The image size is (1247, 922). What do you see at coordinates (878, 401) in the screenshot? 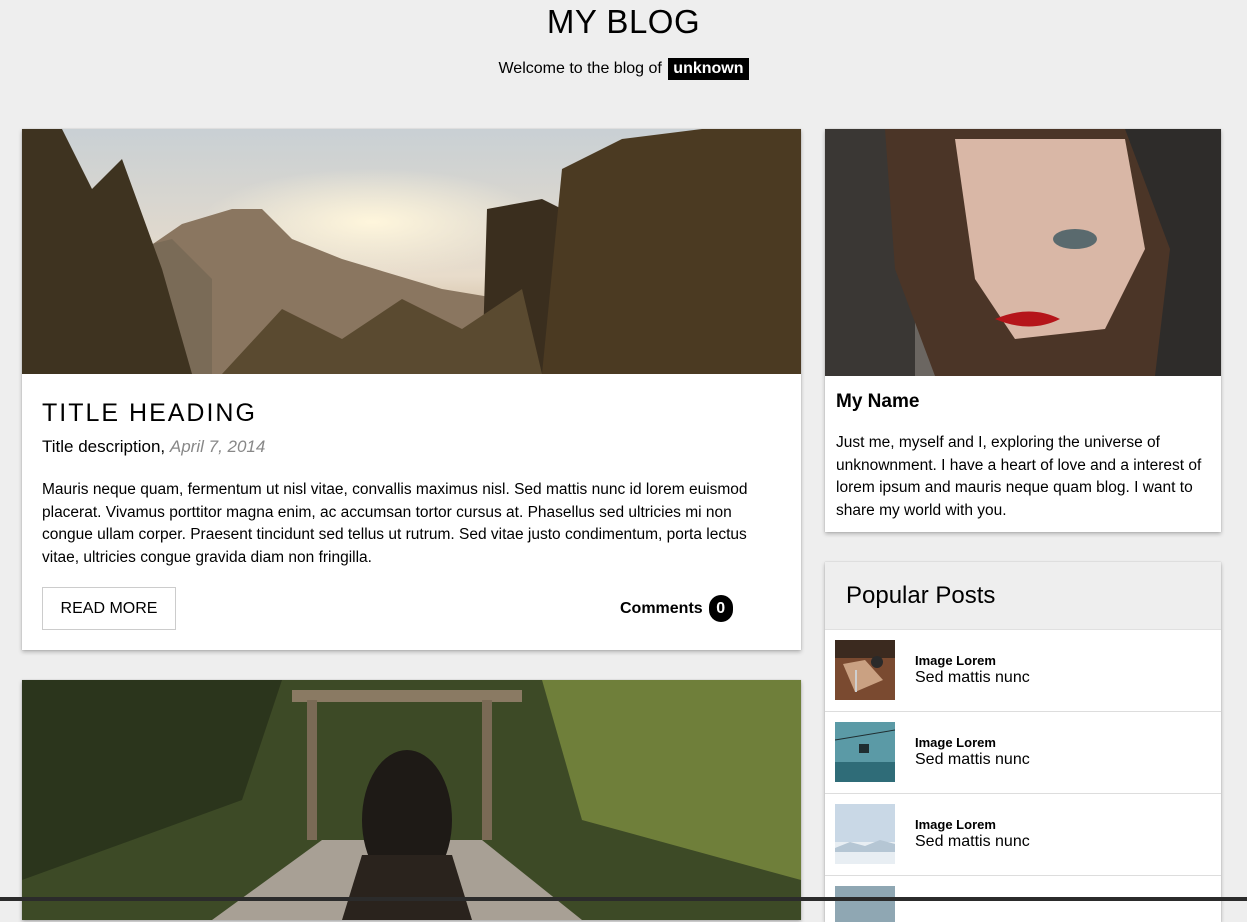
I see `profile-name: My Name` at bounding box center [878, 401].